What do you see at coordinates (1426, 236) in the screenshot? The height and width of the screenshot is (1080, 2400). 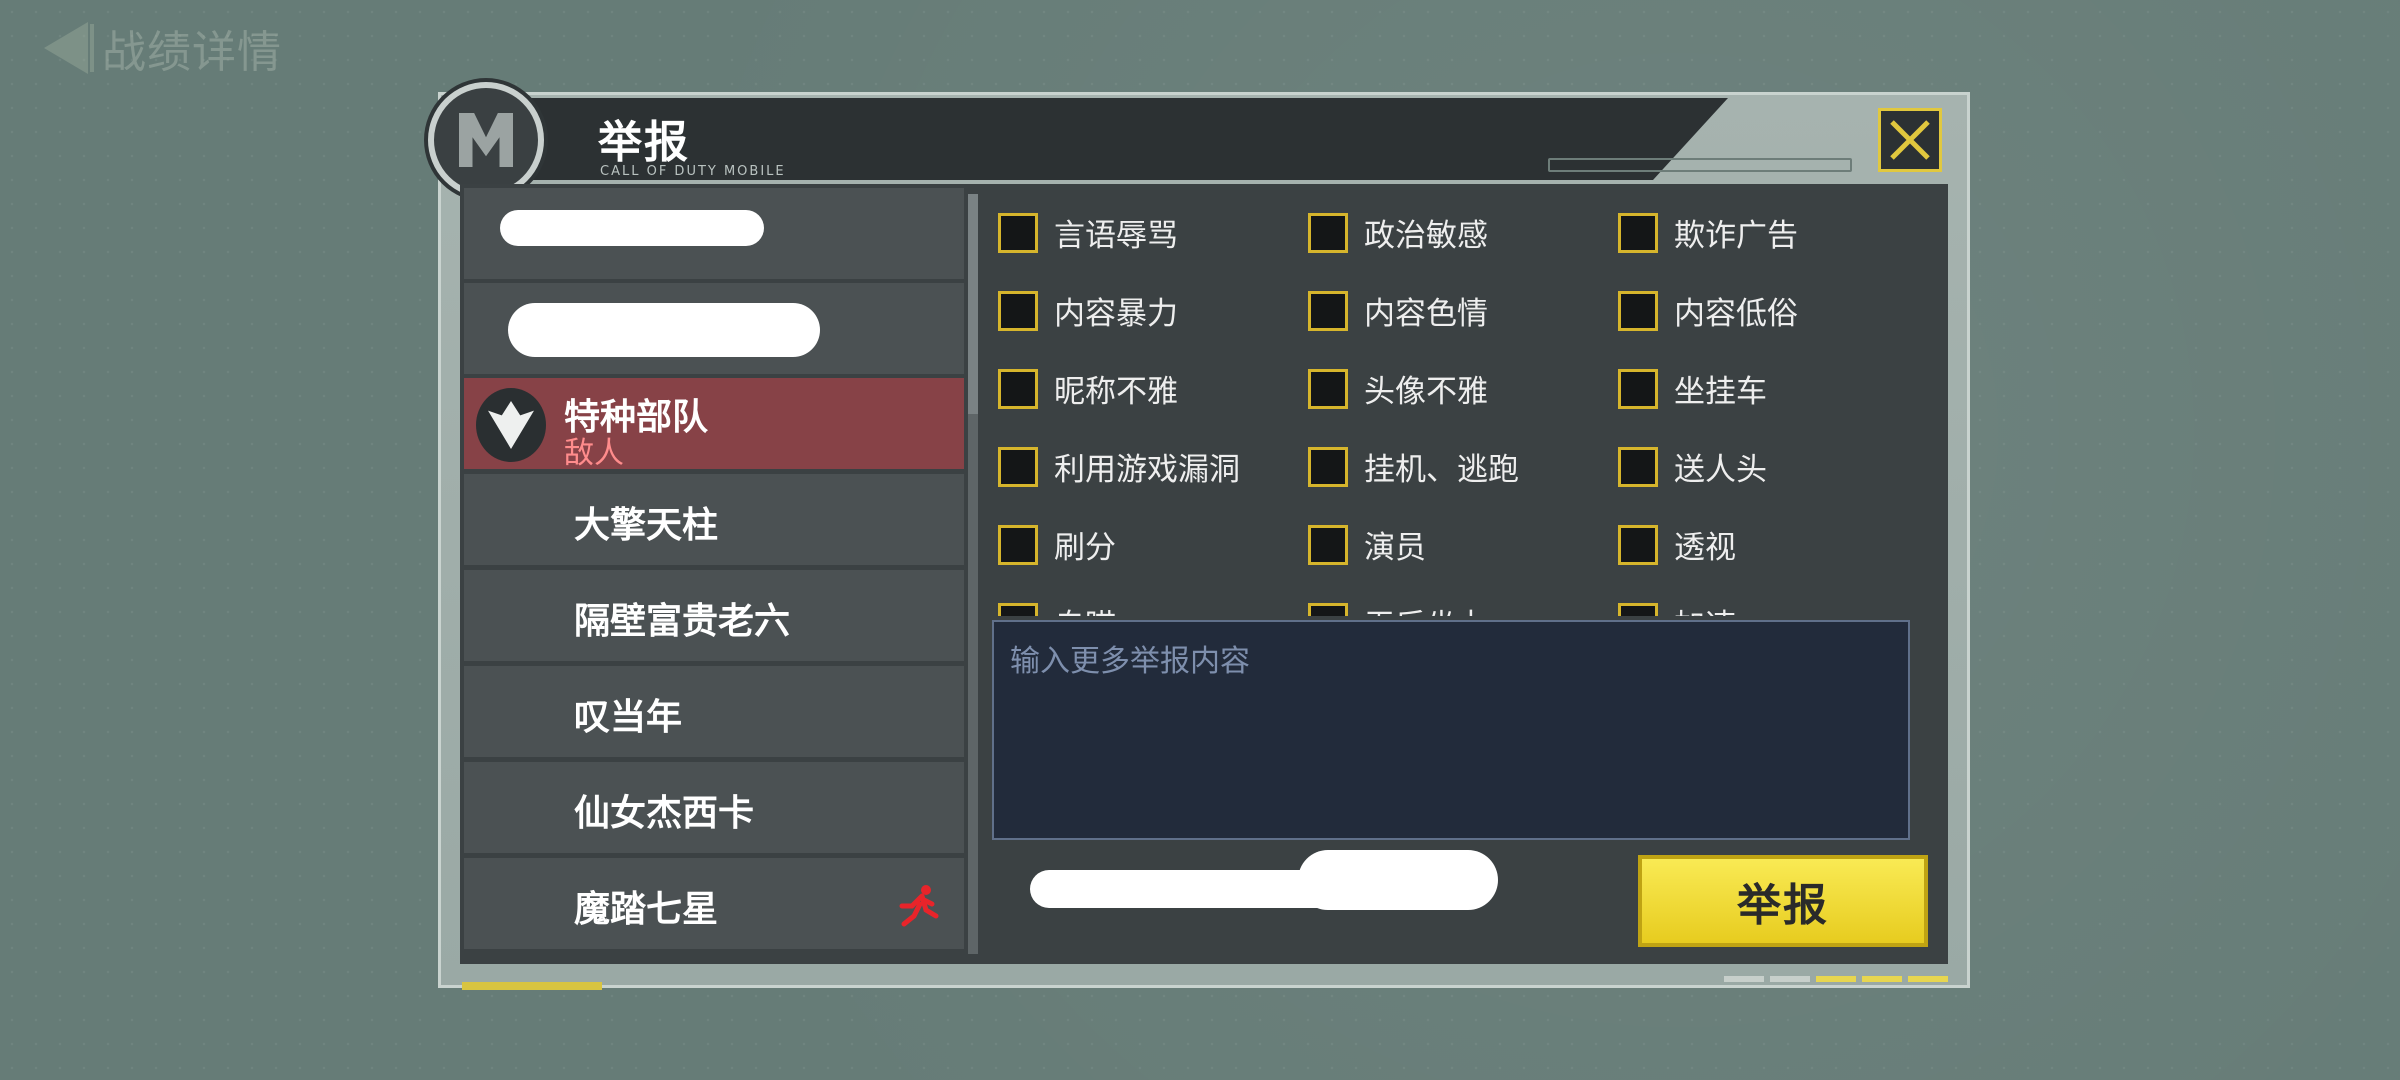 I see `reason-label: 政治敏感` at bounding box center [1426, 236].